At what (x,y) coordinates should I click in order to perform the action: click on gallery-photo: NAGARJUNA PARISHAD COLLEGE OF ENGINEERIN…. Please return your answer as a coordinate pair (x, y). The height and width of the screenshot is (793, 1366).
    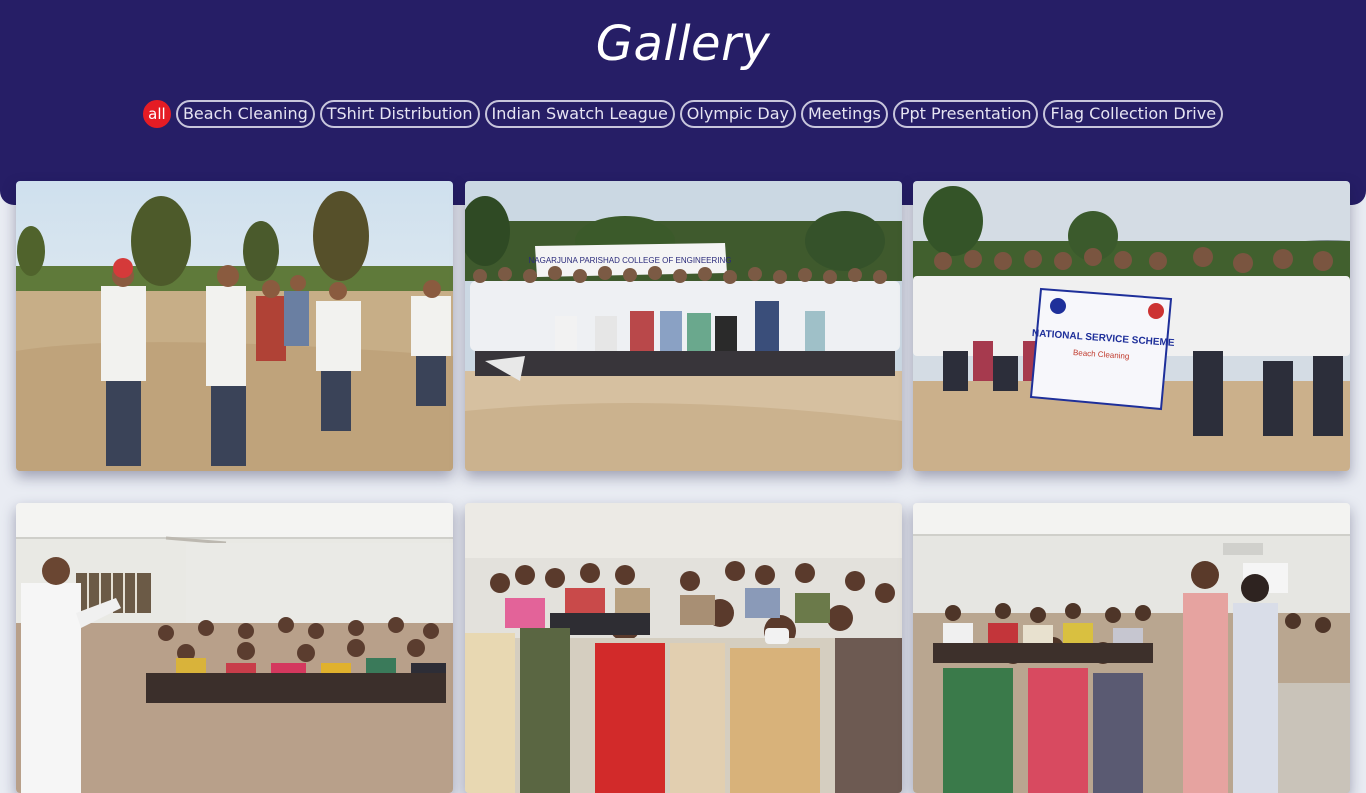
    Looking at the image, I should click on (683, 326).